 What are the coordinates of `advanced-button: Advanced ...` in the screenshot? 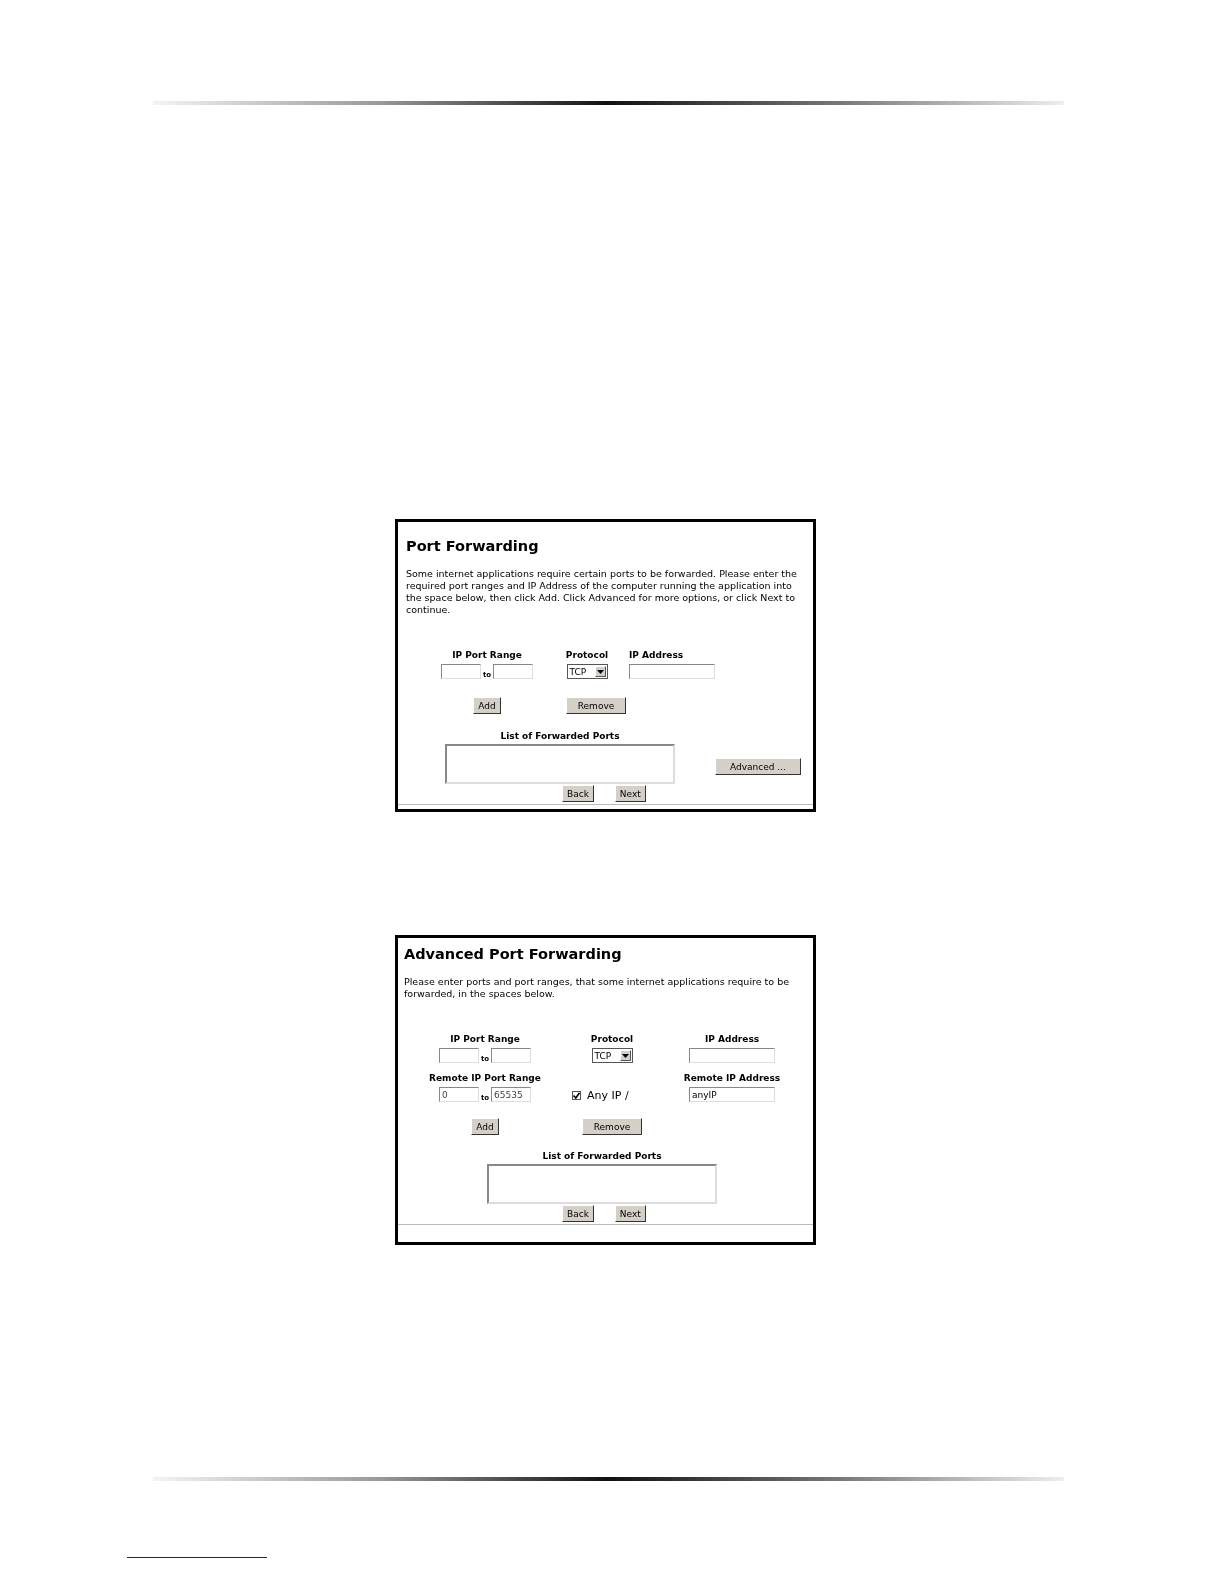 It's located at (758, 766).